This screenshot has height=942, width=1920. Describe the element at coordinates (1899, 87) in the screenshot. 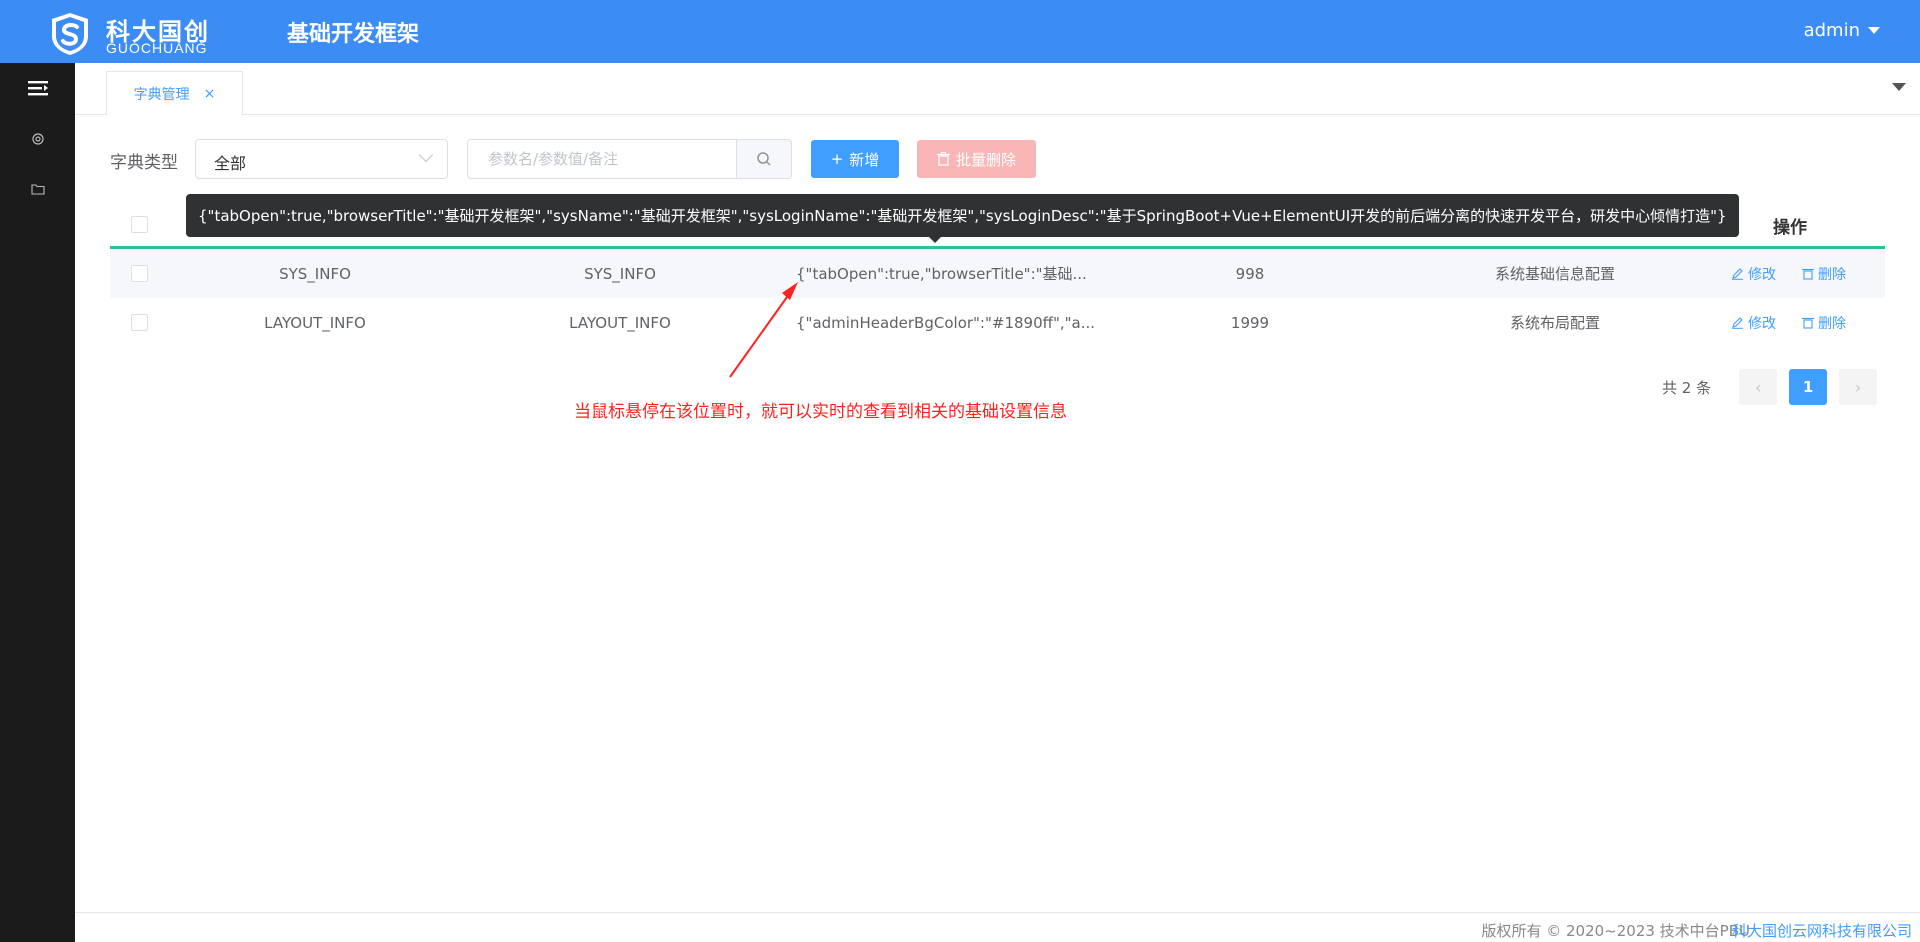

I see `tabs-dropdown-icon` at that location.